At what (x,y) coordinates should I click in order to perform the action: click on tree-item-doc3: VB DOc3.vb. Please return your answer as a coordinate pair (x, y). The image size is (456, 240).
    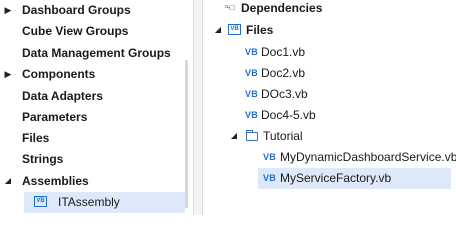
    Looking at the image, I should click on (327, 94).